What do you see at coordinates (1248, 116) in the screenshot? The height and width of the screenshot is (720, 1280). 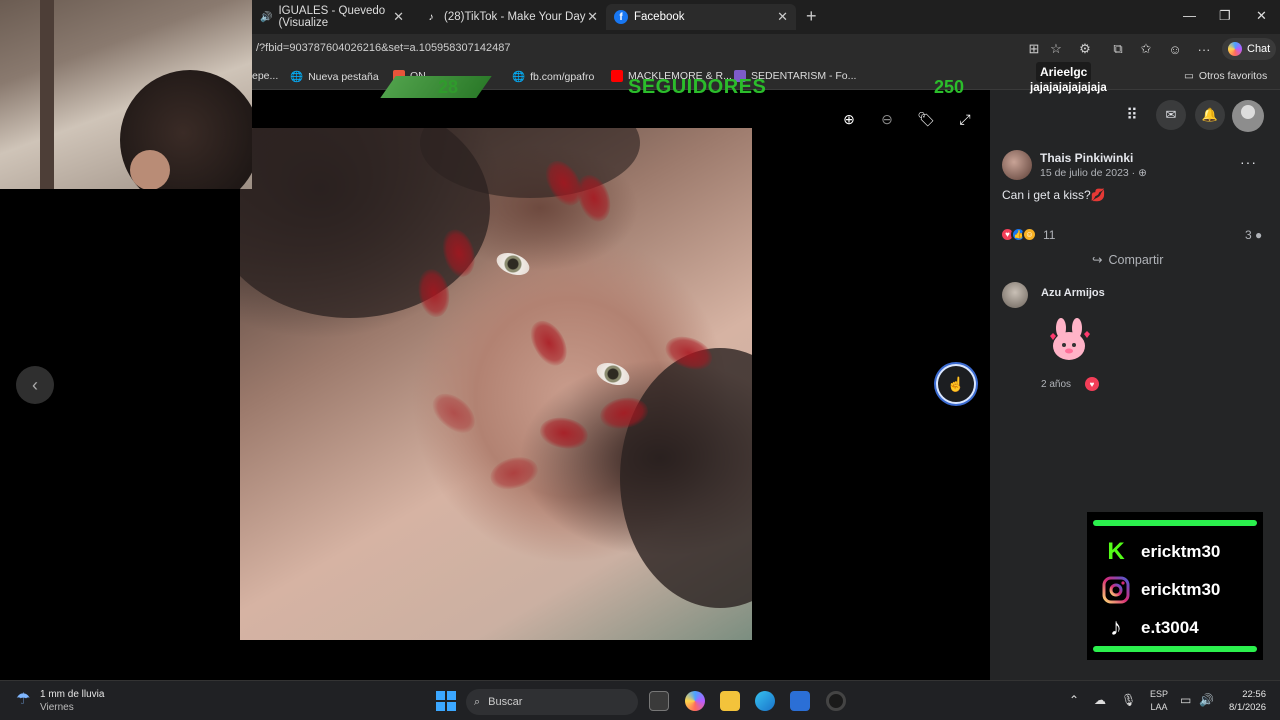 I see `account-avatar` at bounding box center [1248, 116].